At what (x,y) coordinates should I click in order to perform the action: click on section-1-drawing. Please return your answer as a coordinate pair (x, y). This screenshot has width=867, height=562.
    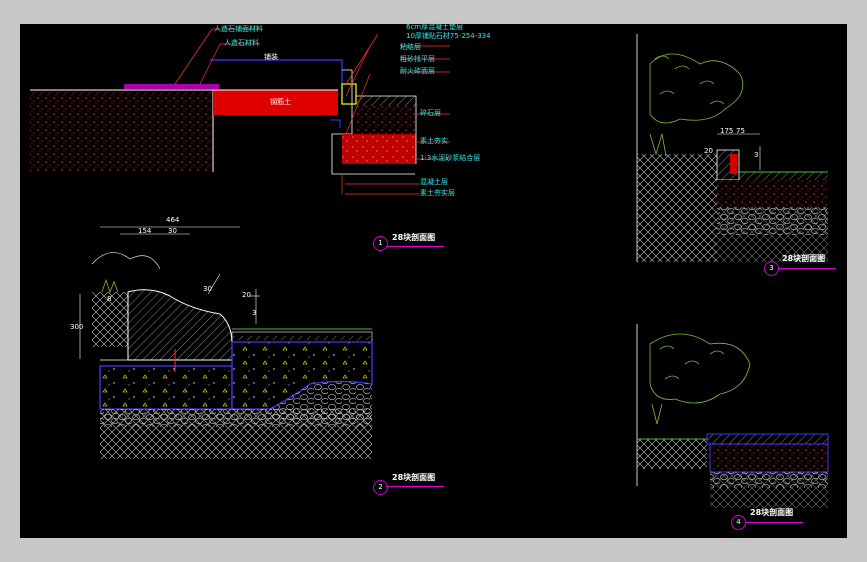
    Looking at the image, I should click on (240, 111).